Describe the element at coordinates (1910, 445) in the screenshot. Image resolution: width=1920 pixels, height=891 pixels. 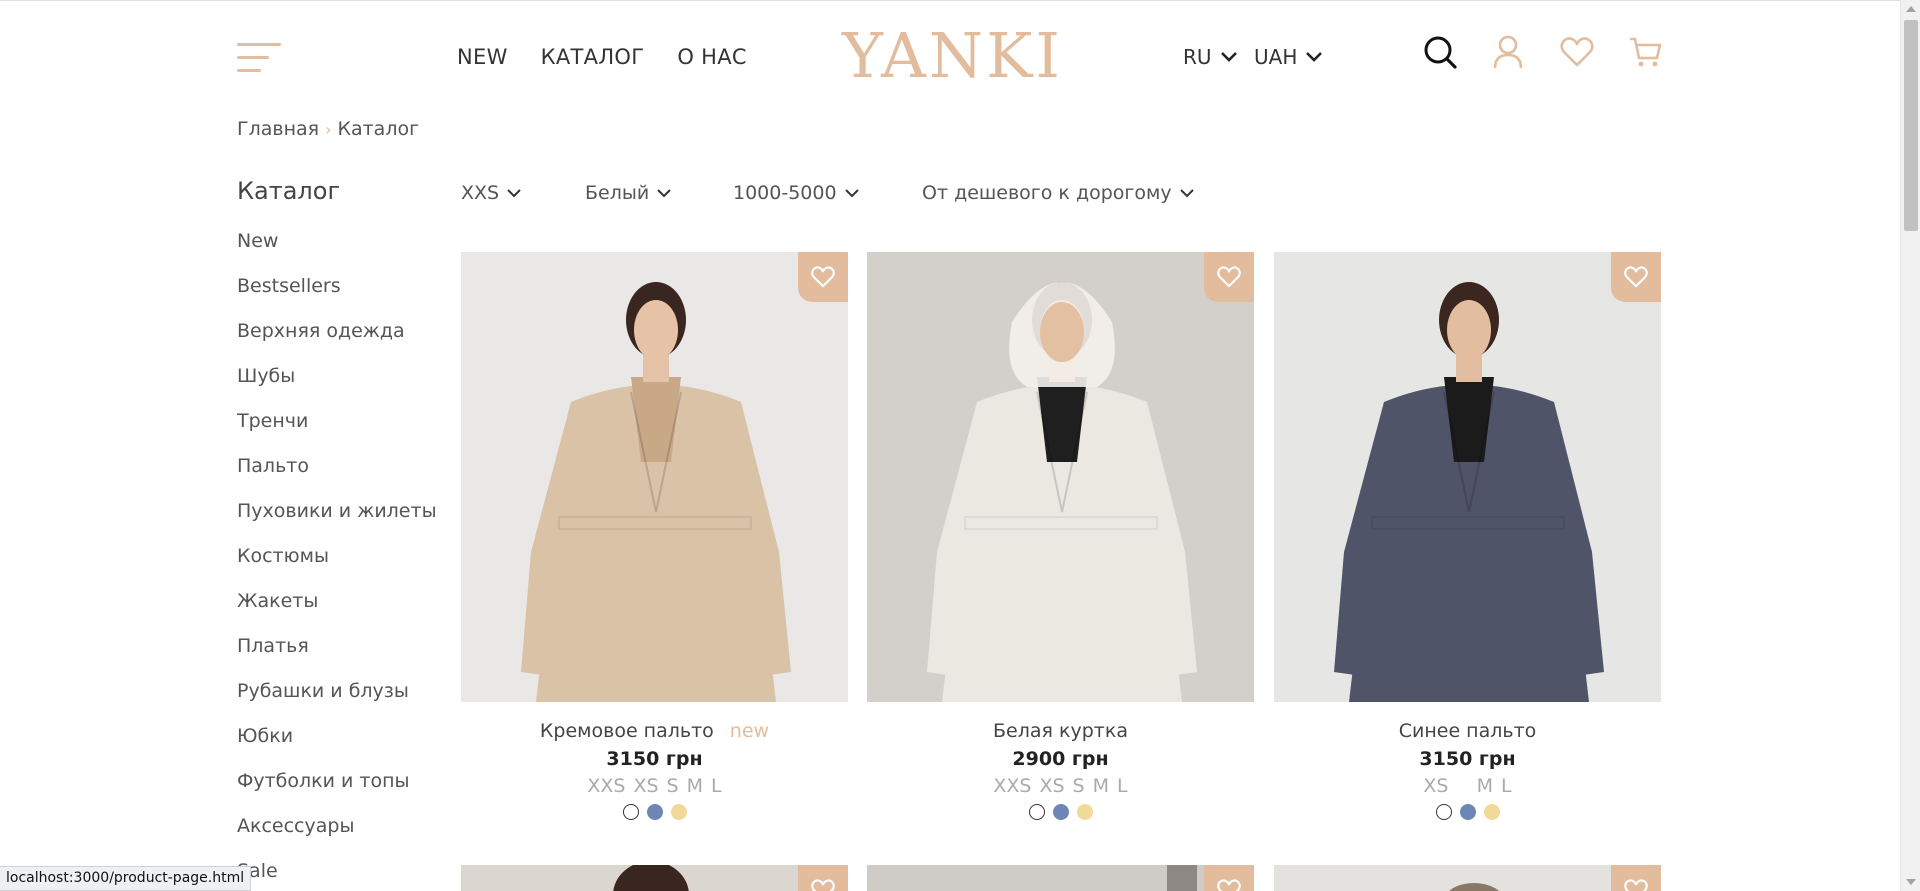
I see `vertical-scrollbar` at that location.